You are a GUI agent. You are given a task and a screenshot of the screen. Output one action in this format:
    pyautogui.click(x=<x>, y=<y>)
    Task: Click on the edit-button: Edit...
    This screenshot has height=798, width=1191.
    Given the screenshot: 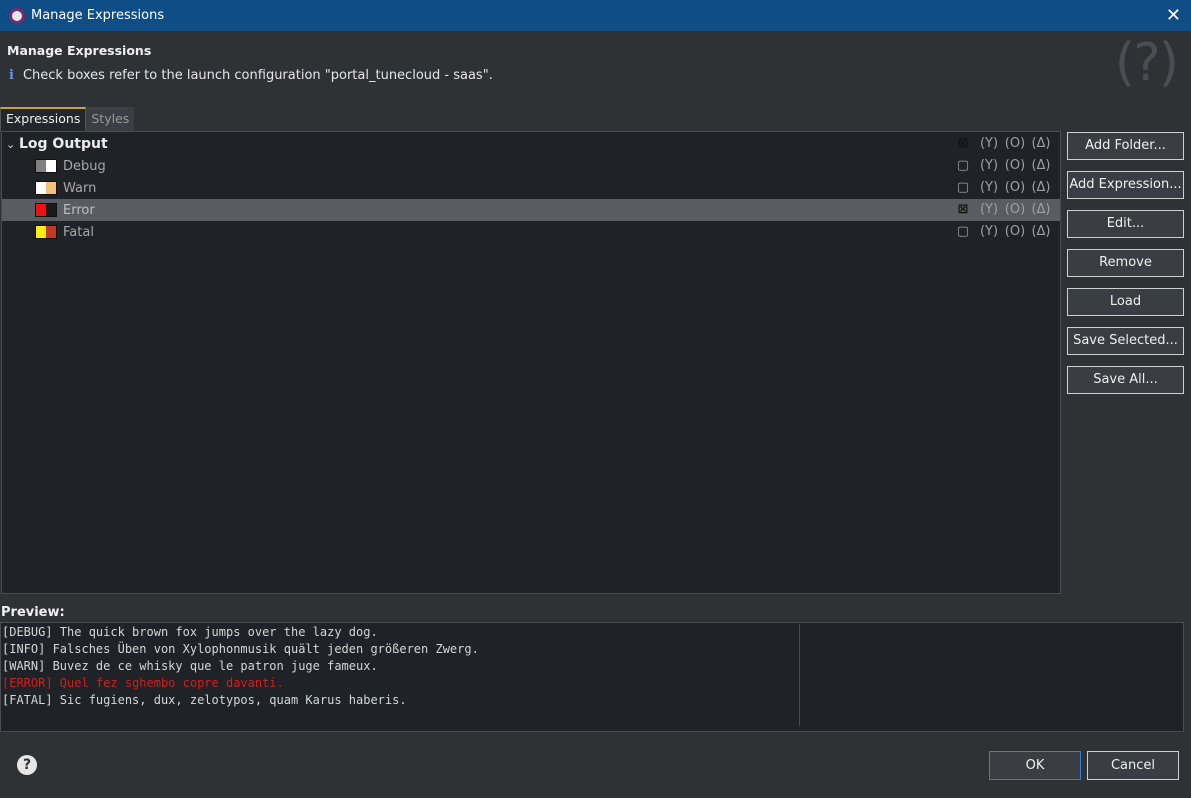 What is the action you would take?
    pyautogui.click(x=1125, y=224)
    